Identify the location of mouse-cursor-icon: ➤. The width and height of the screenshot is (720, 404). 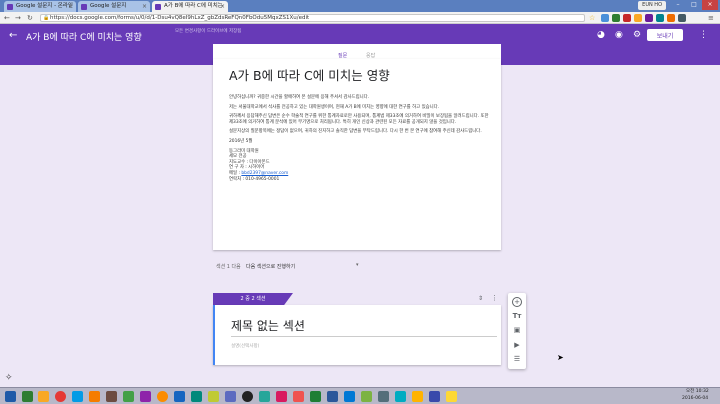
(560, 357).